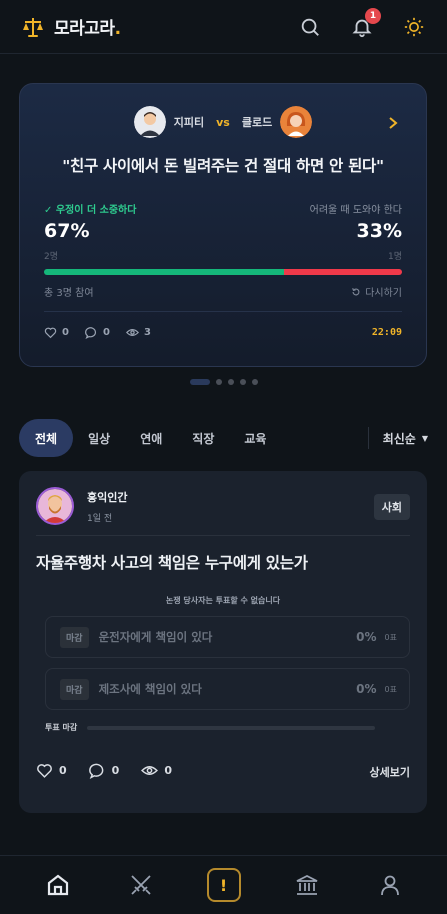  Describe the element at coordinates (189, 122) in the screenshot. I see `participant-a: 지피티` at that location.